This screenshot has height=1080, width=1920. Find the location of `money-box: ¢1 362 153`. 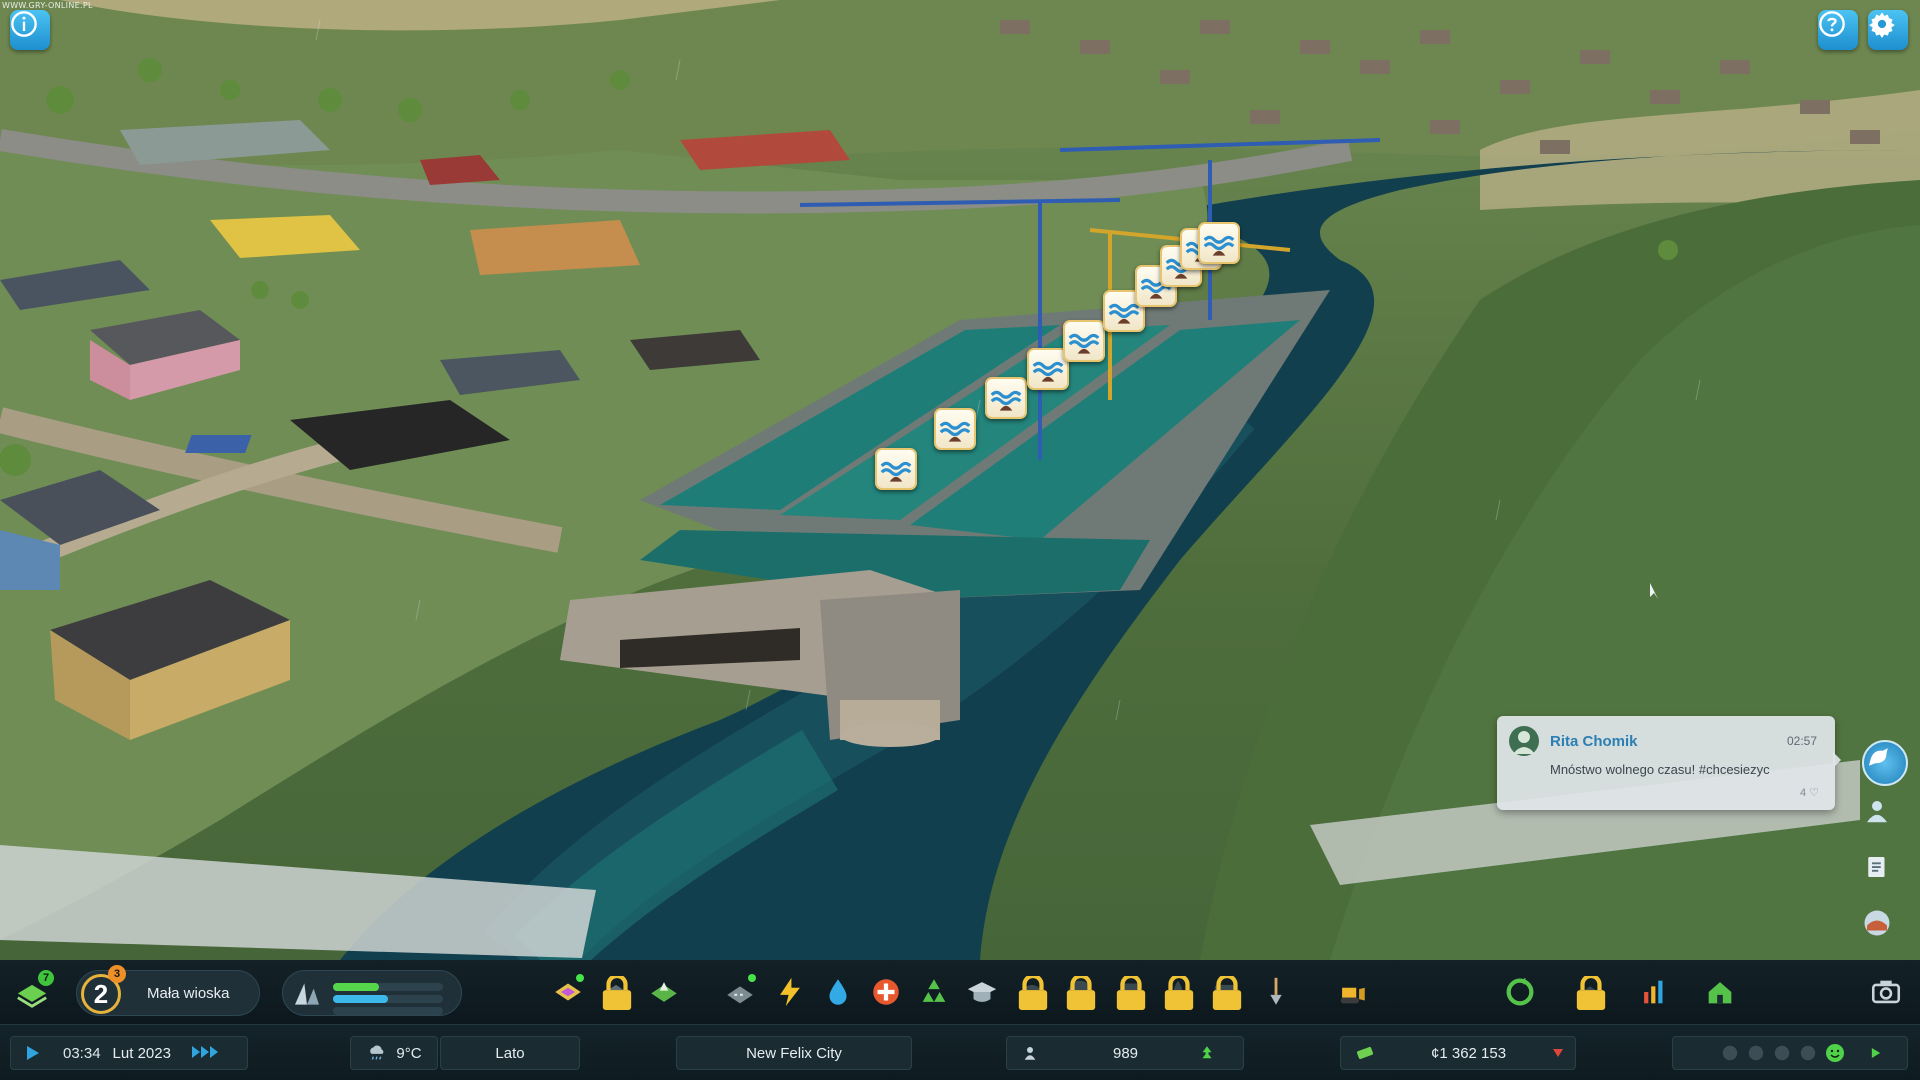

money-box: ¢1 362 153 is located at coordinates (1458, 1053).